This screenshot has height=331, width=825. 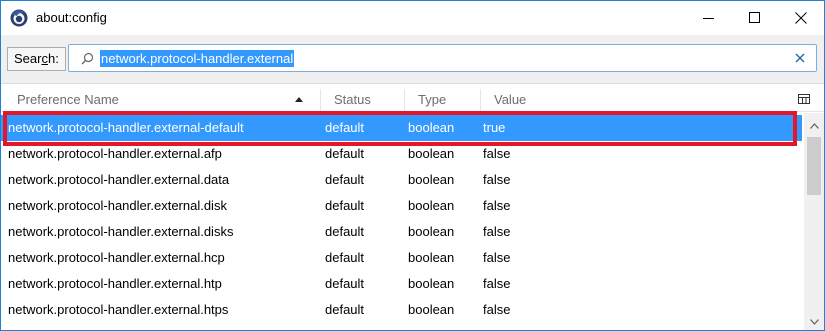 What do you see at coordinates (412, 18) in the screenshot?
I see `title-bar: about:config` at bounding box center [412, 18].